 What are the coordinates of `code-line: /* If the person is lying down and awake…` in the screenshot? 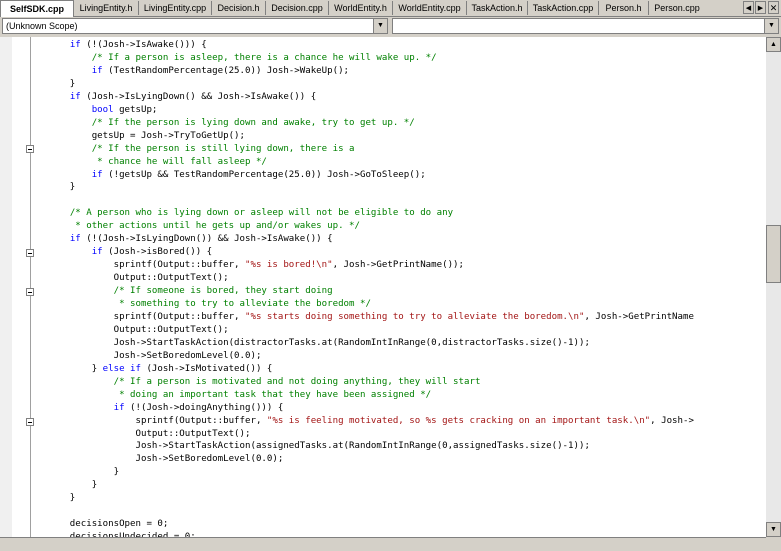 It's located at (220, 123).